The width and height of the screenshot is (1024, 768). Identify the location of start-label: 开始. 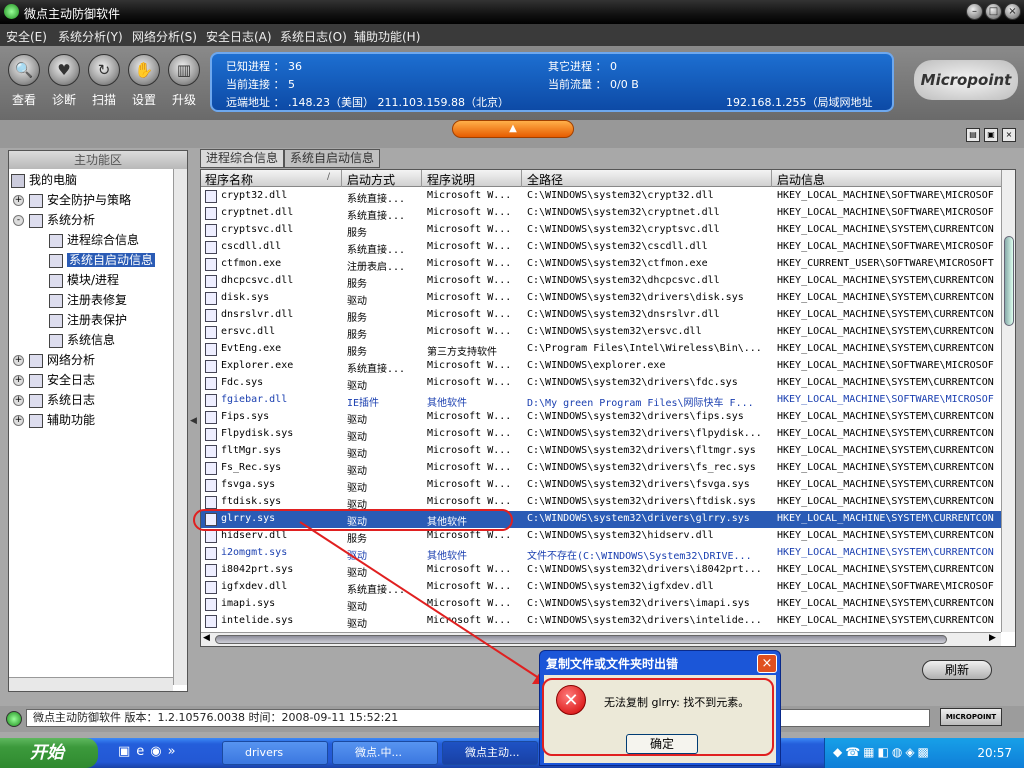
(47, 753).